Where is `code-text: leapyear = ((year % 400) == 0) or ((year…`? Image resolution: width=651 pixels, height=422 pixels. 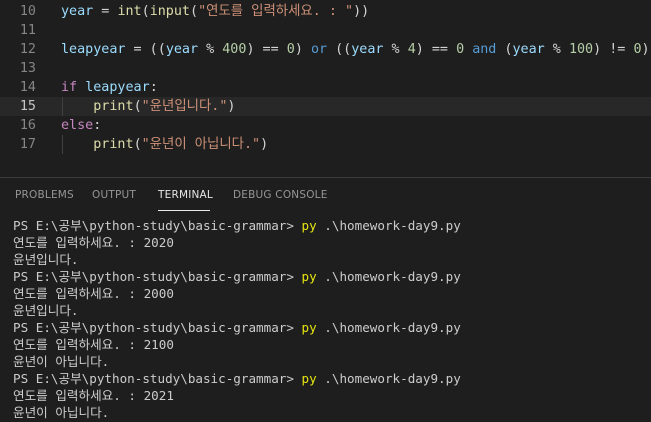 code-text: leapyear = ((year % 400) == 0) or ((year… is located at coordinates (355, 49).